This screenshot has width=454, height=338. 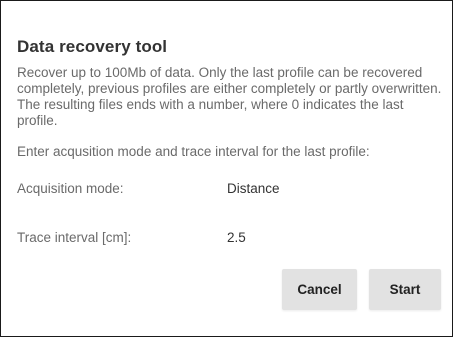 I want to click on cancel-button: Cancel, so click(x=319, y=289).